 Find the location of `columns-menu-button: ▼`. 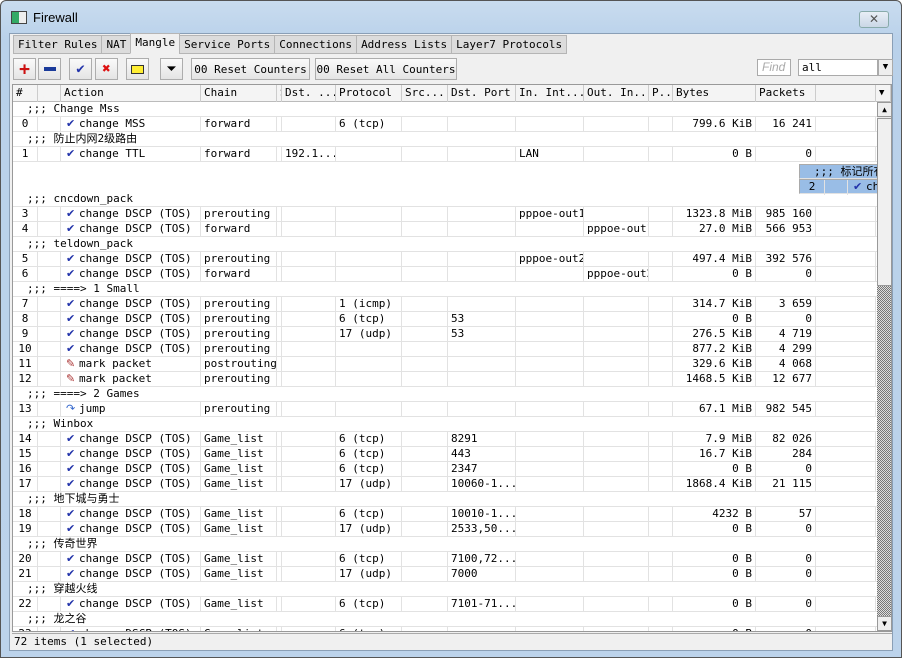

columns-menu-button: ▼ is located at coordinates (883, 93).